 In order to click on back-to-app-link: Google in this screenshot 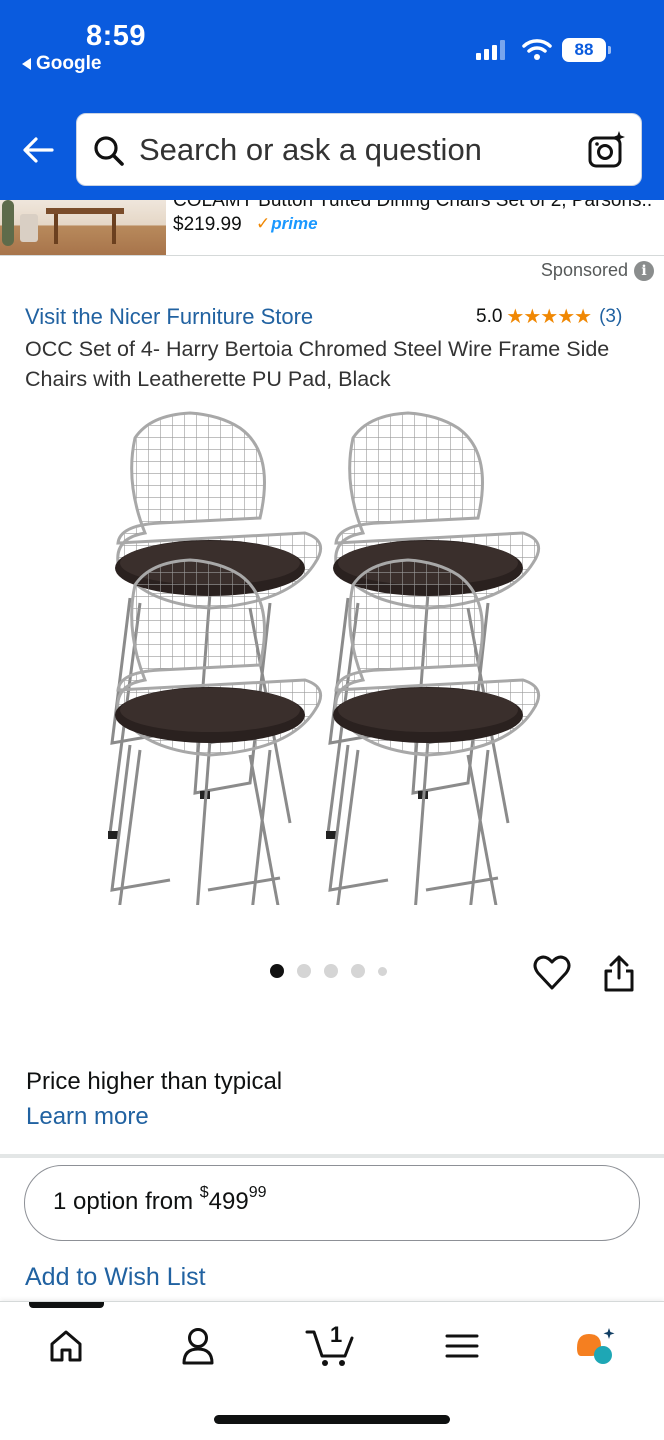, I will do `click(61, 64)`.